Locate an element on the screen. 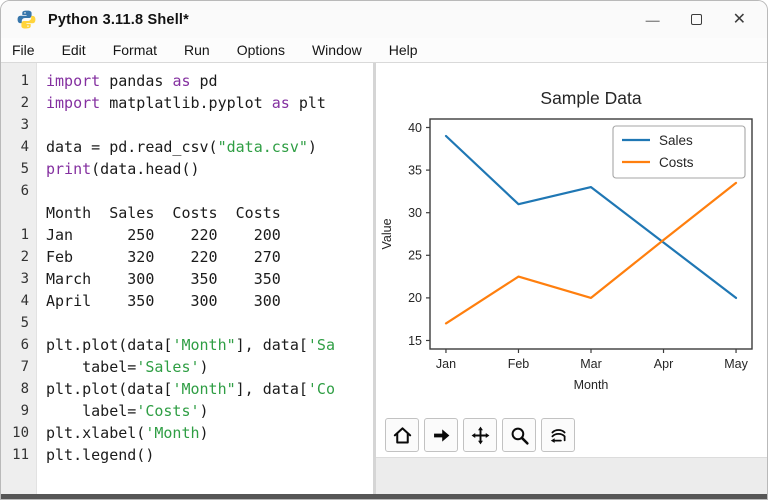  code-line: 7 tabel='Sales') is located at coordinates (187, 367).